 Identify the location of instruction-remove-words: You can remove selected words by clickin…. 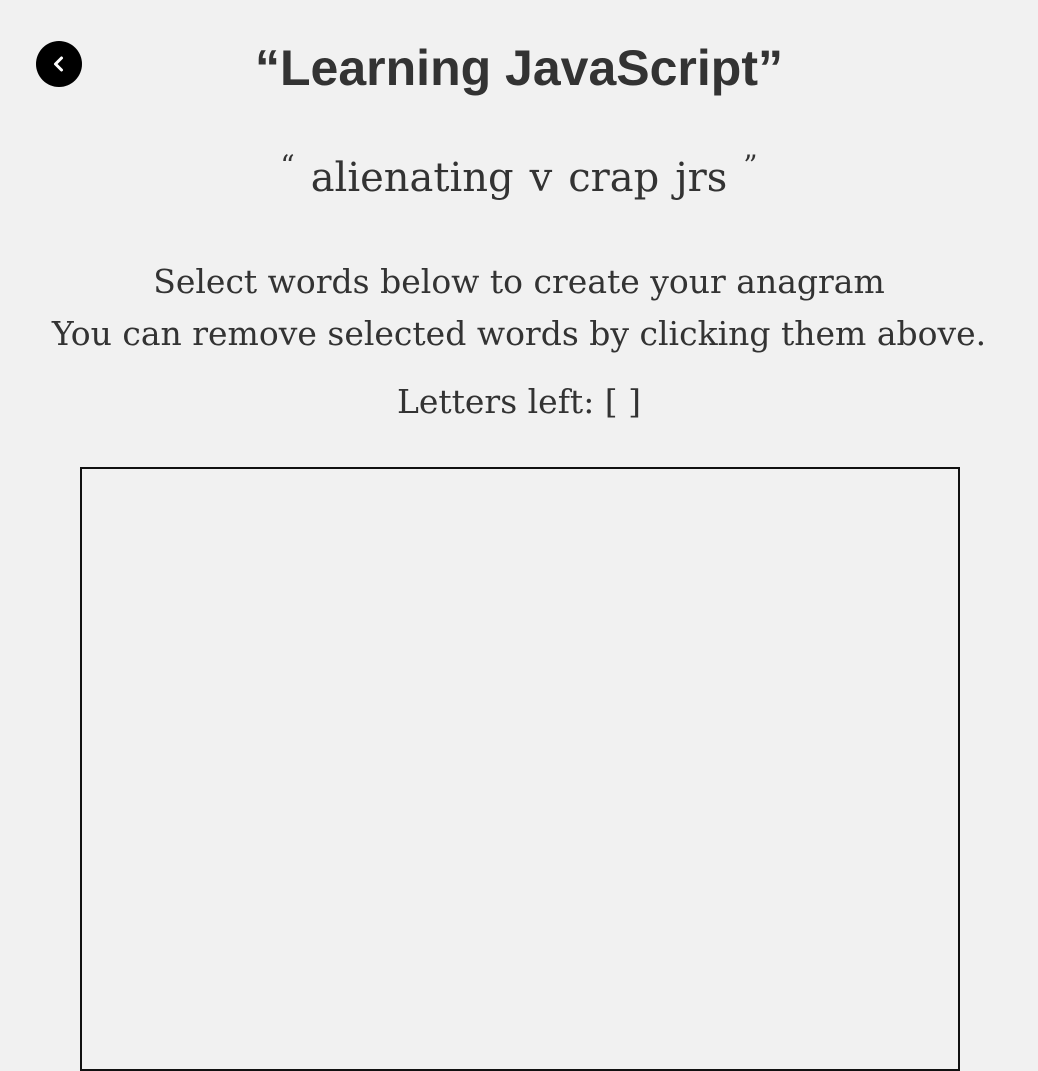
(519, 333).